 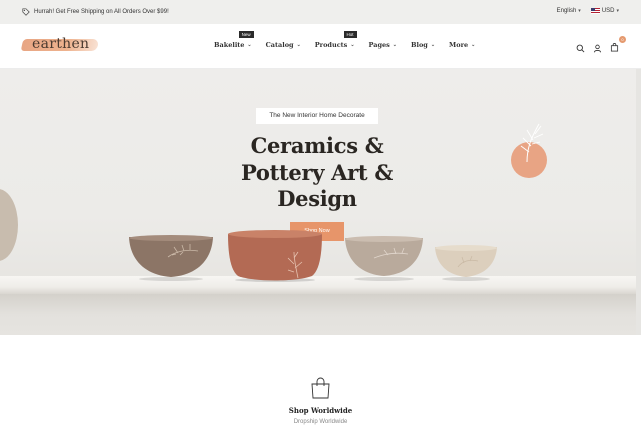 What do you see at coordinates (622, 39) in the screenshot?
I see `cart-count-badge: 0` at bounding box center [622, 39].